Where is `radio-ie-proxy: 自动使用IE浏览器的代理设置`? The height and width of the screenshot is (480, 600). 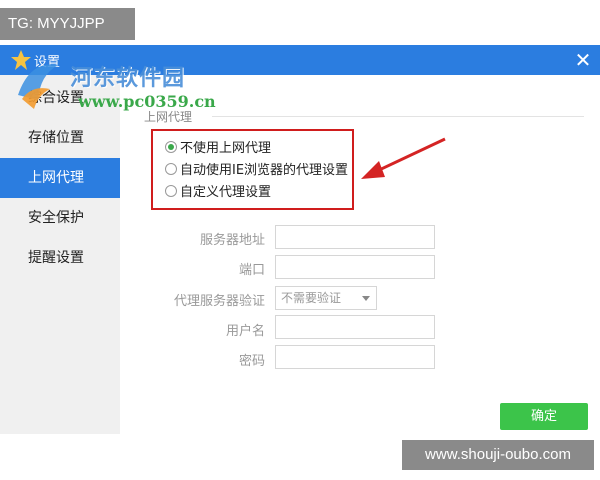
radio-ie-proxy: 自动使用IE浏览器的代理设置 is located at coordinates (256, 168).